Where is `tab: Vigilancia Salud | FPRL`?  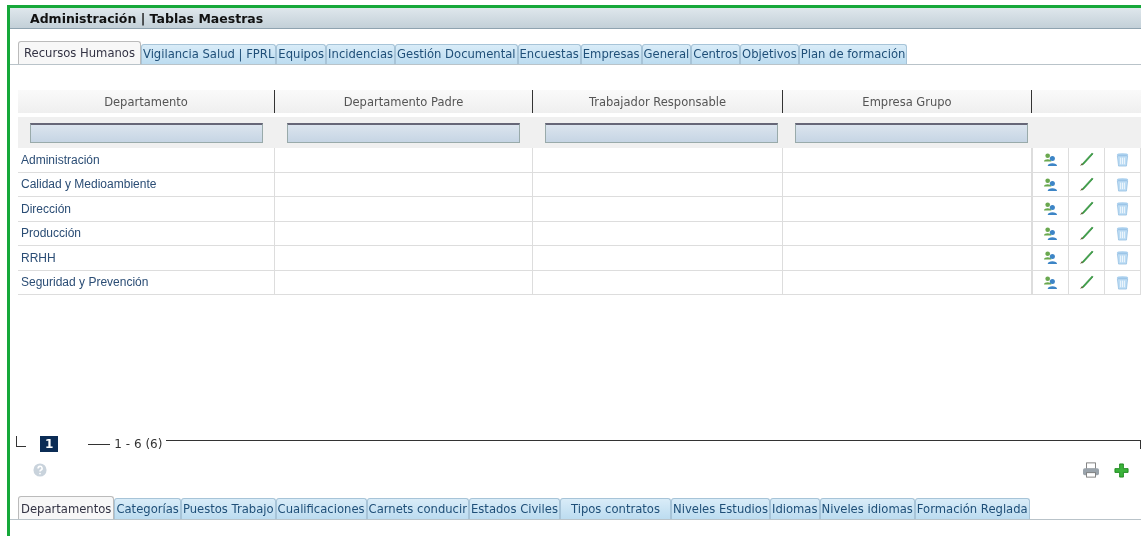
tab: Vigilancia Salud | FPRL is located at coordinates (208, 54).